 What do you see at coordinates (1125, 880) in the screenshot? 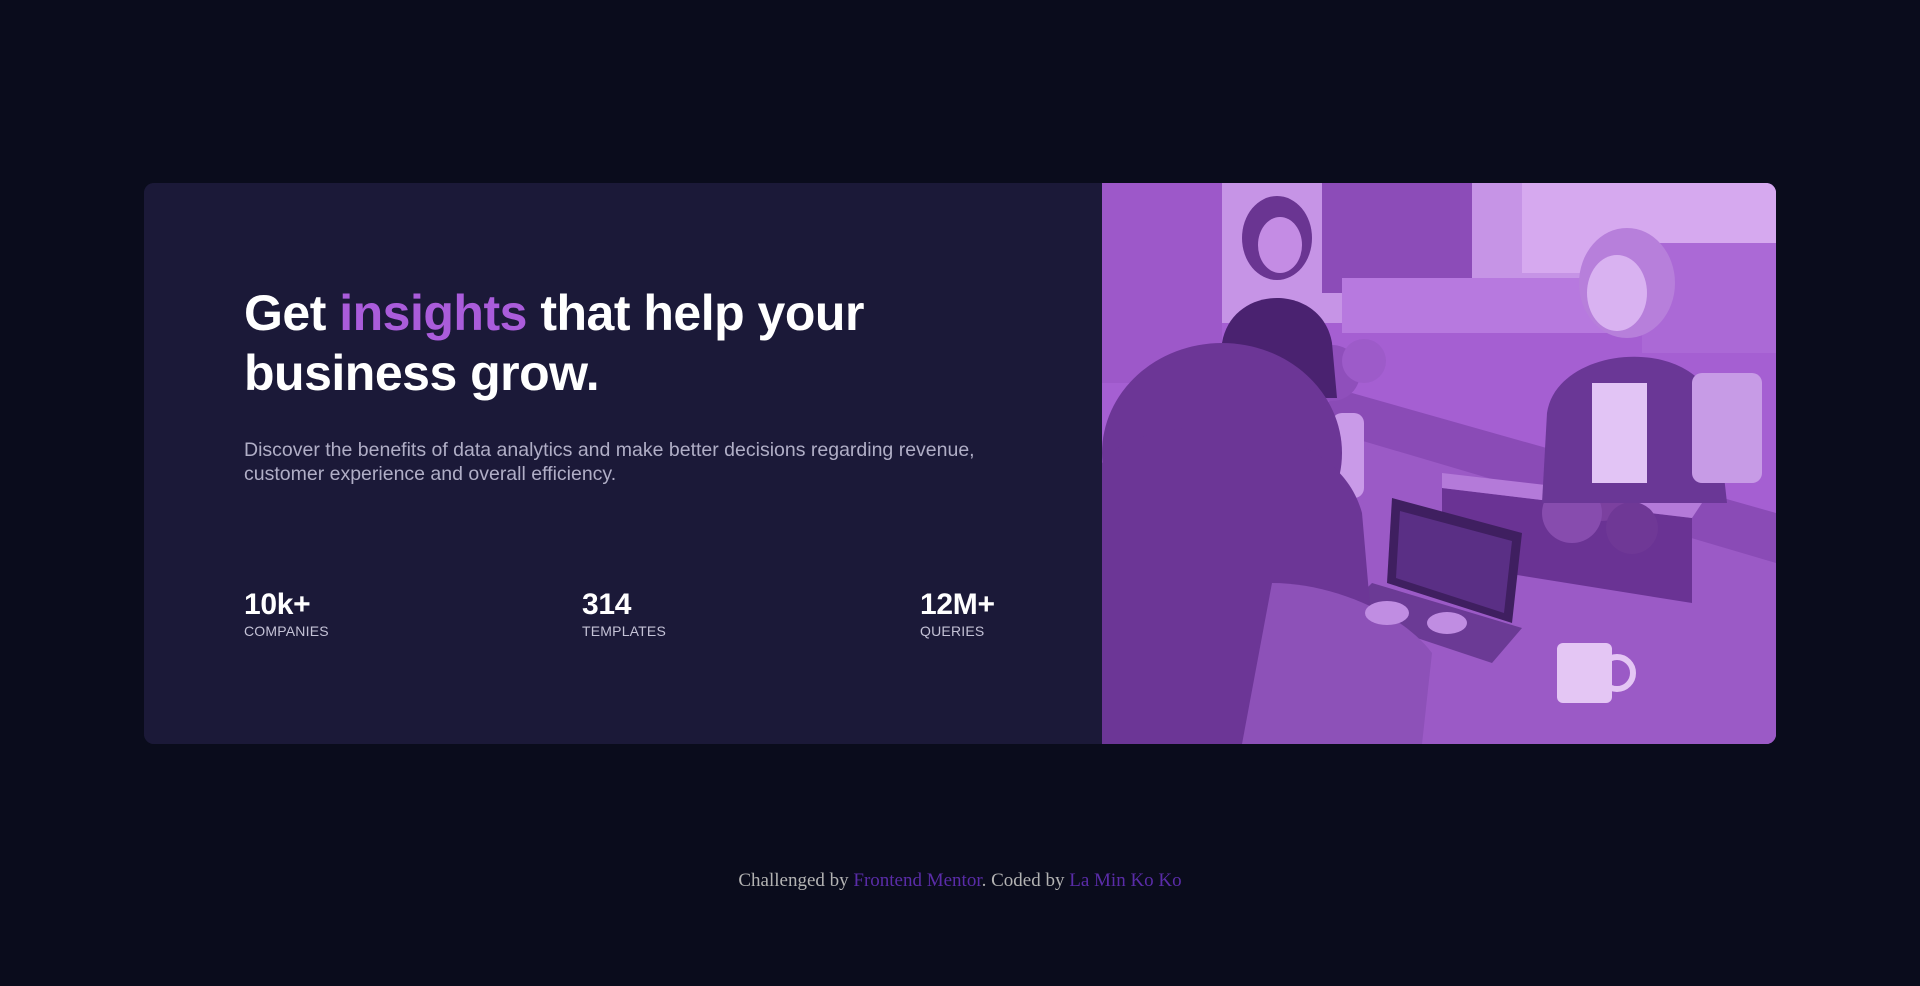
I see `author-link: La Min Ko Ko` at bounding box center [1125, 880].